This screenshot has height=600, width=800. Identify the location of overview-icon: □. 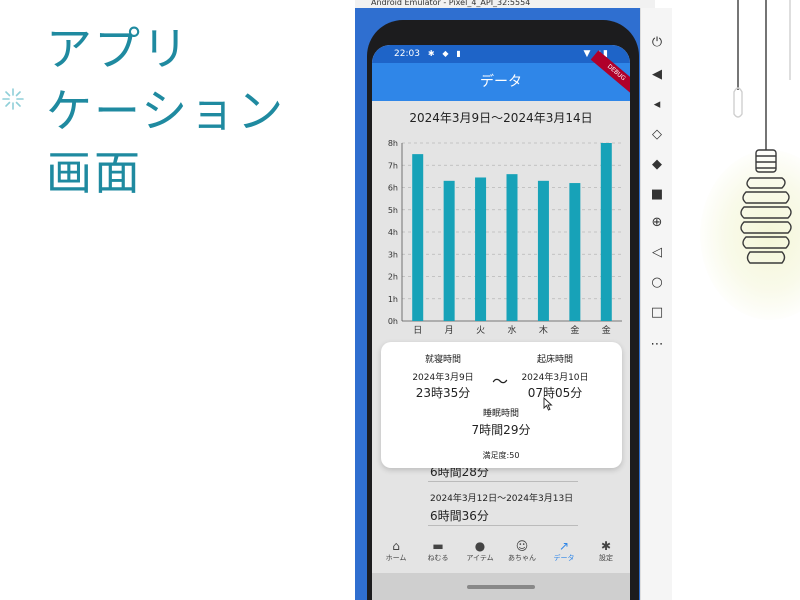
(657, 313).